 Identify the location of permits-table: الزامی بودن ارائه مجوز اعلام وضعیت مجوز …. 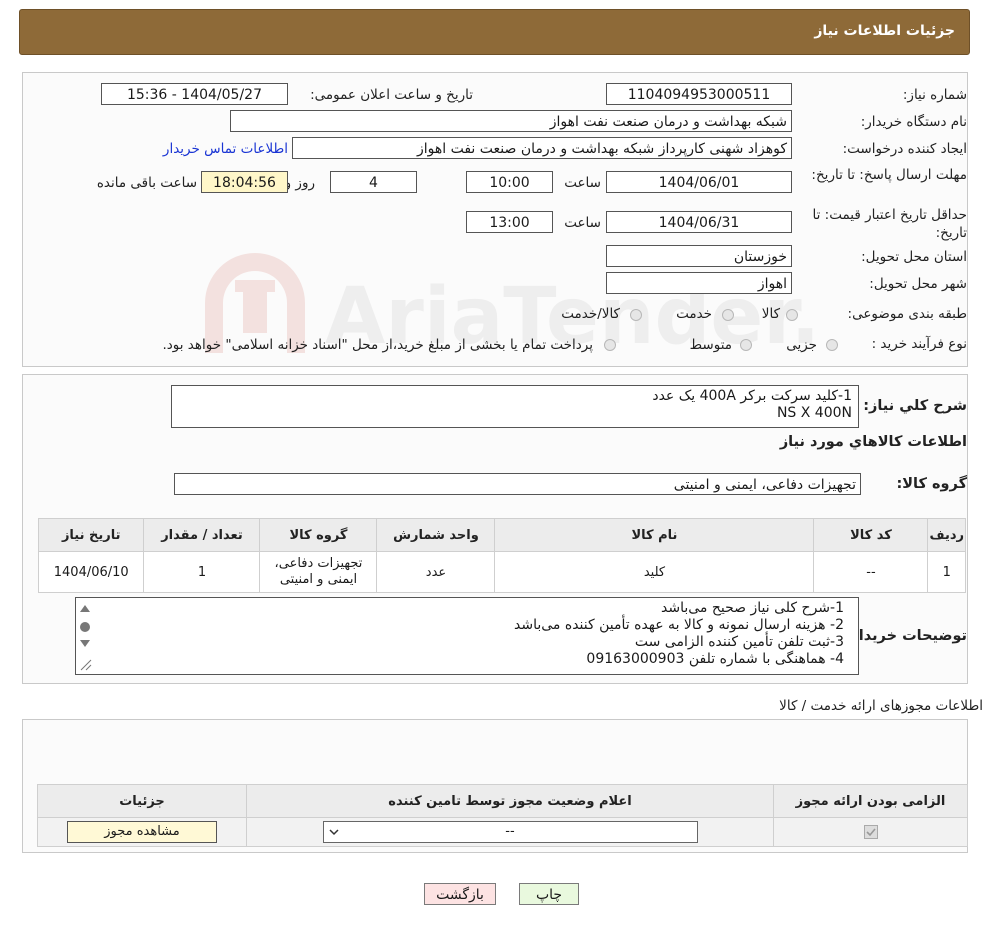
(502, 815).